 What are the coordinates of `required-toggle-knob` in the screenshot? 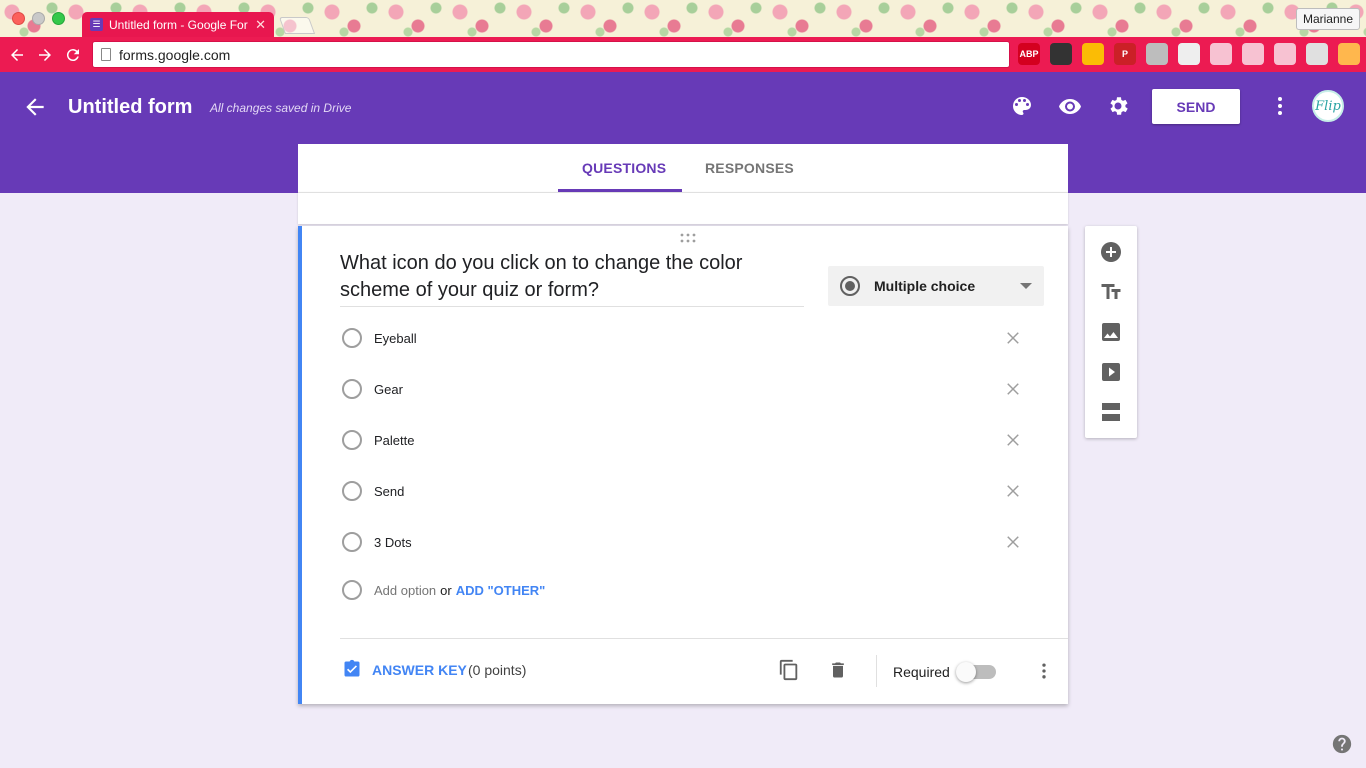 It's located at (966, 672).